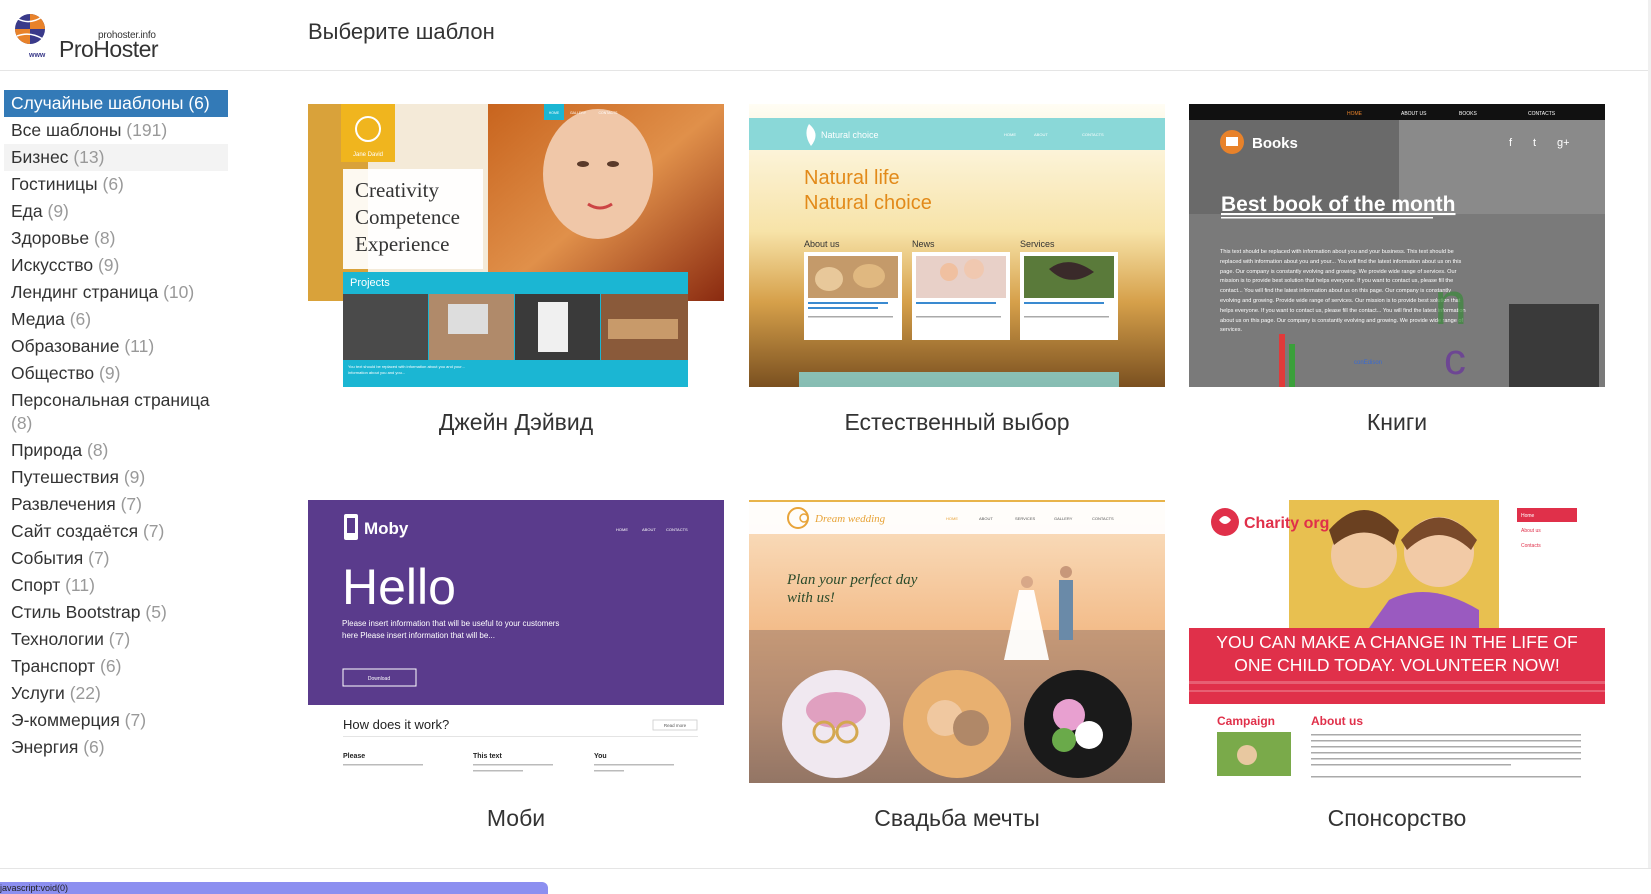 The width and height of the screenshot is (1651, 894). I want to click on sidebar-item-label: Услуги, so click(38, 693).